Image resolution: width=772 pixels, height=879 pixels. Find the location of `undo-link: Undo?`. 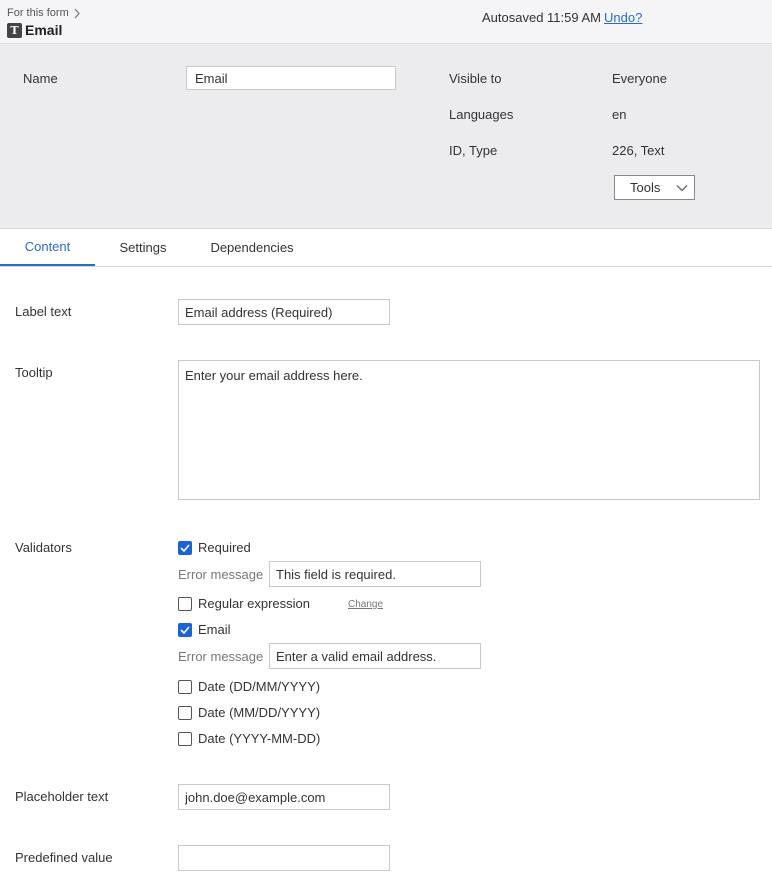

undo-link: Undo? is located at coordinates (623, 17).